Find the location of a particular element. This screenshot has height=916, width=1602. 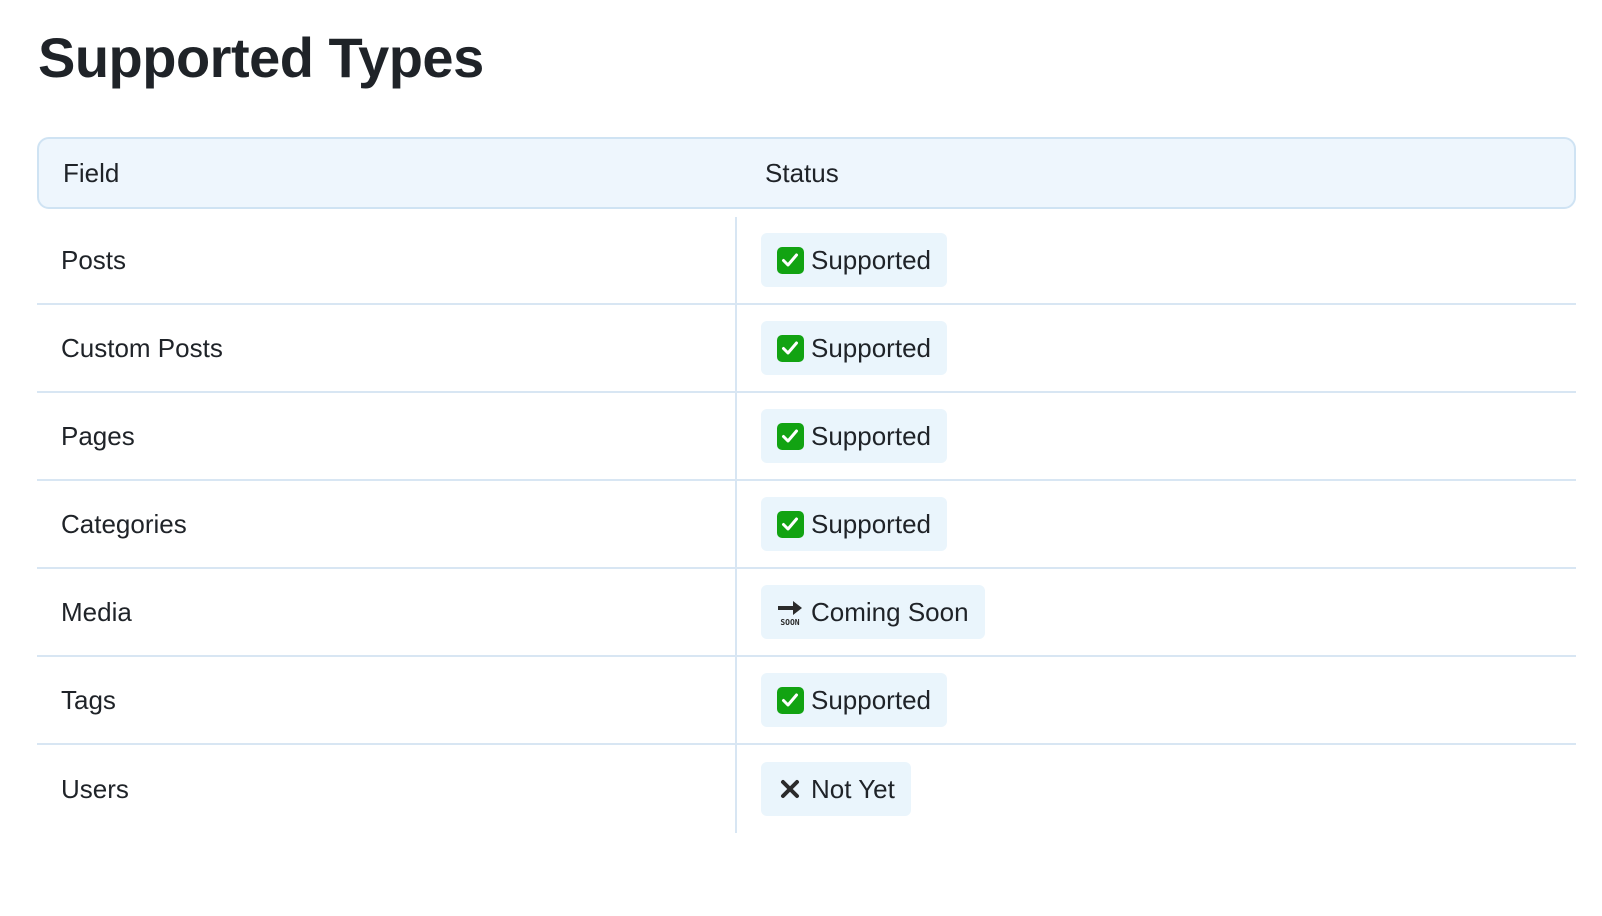

soon-icon-text: SOON is located at coordinates (789, 622).